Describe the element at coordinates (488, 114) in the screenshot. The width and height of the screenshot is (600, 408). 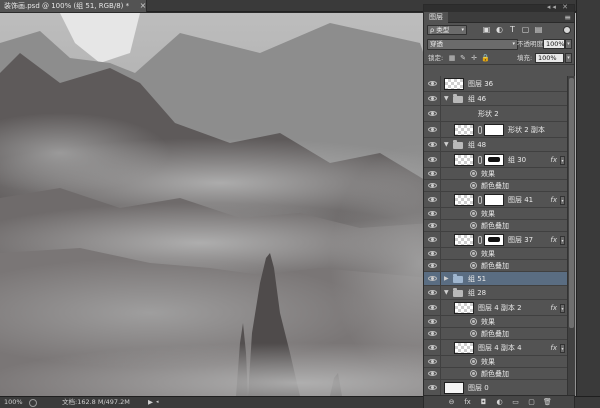
I see `layer-name: 形状 2` at that location.